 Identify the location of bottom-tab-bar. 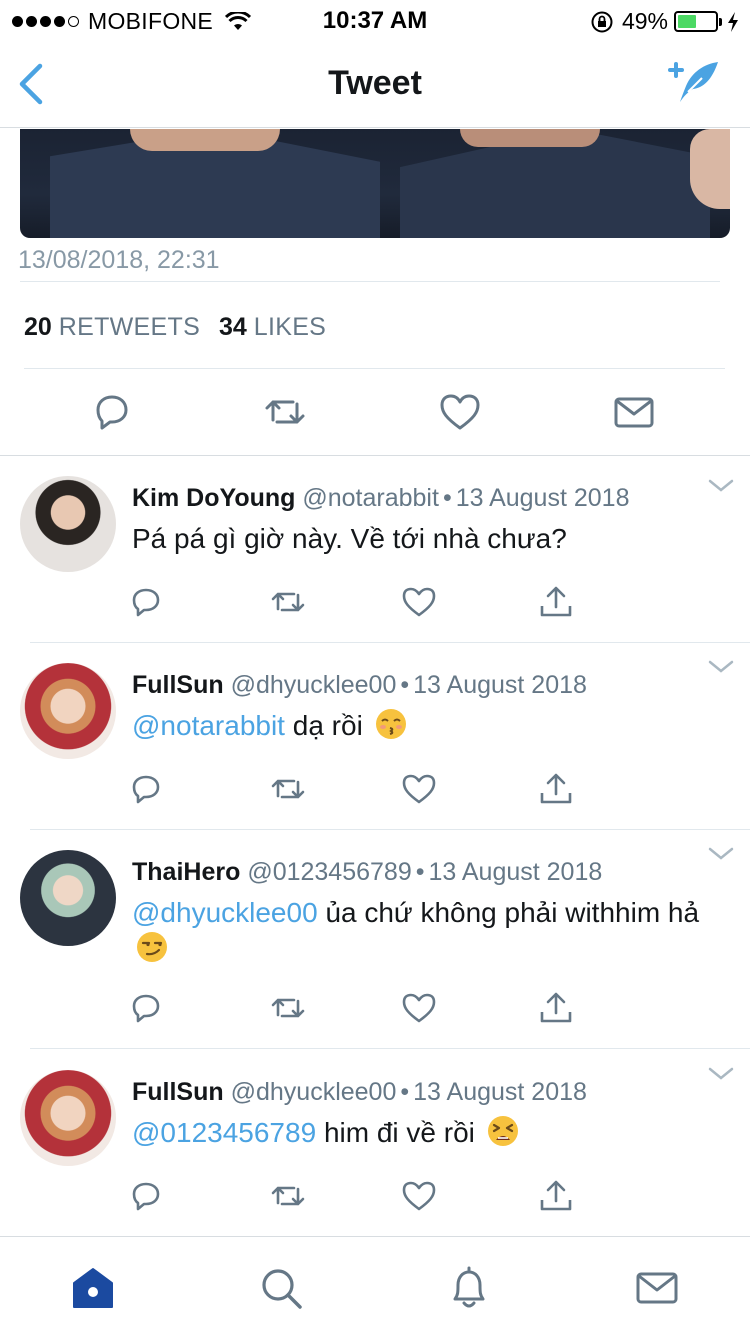
(375, 1285).